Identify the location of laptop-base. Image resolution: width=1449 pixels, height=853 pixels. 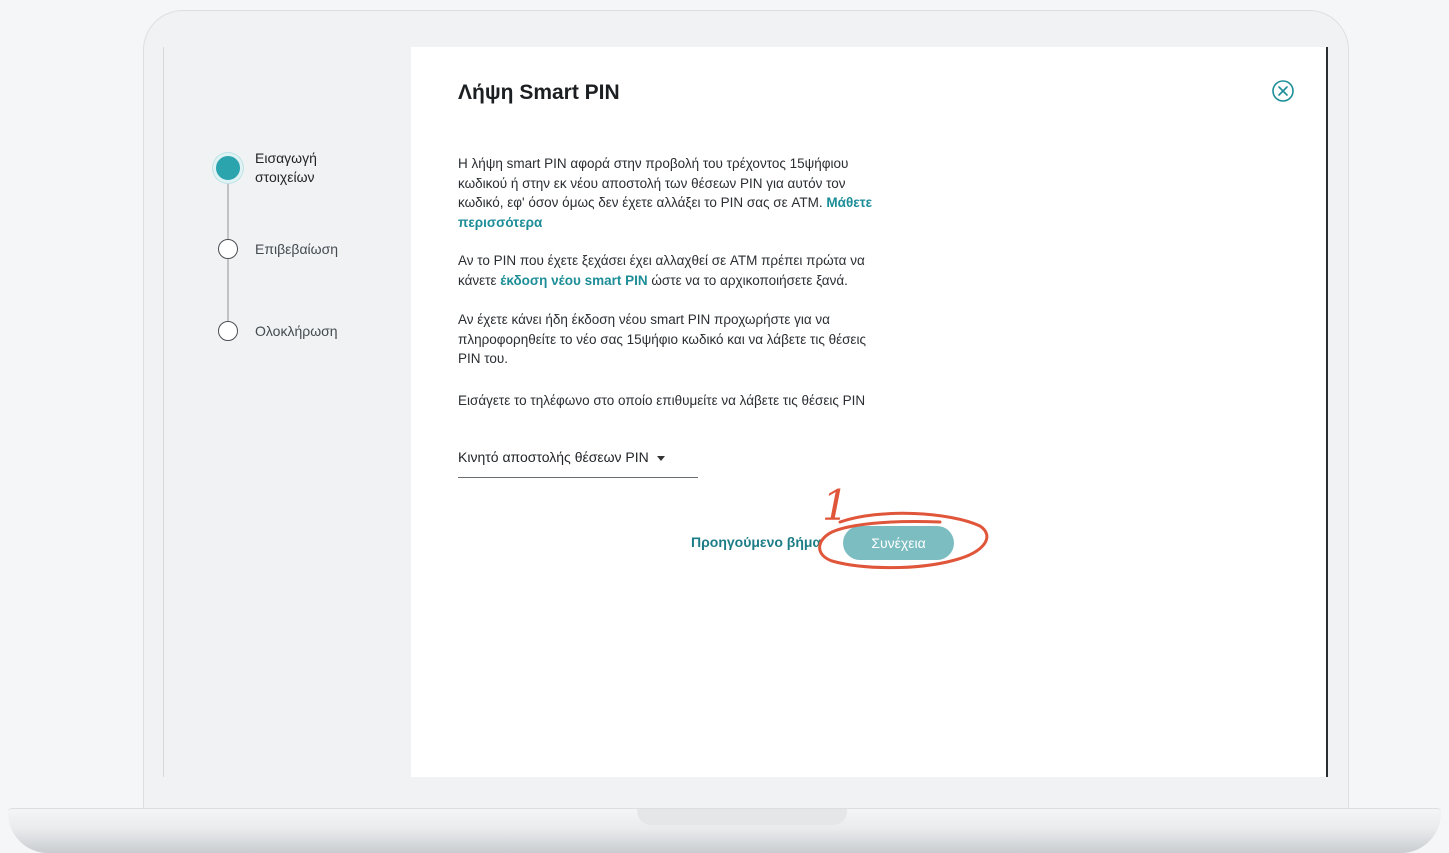
(724, 830).